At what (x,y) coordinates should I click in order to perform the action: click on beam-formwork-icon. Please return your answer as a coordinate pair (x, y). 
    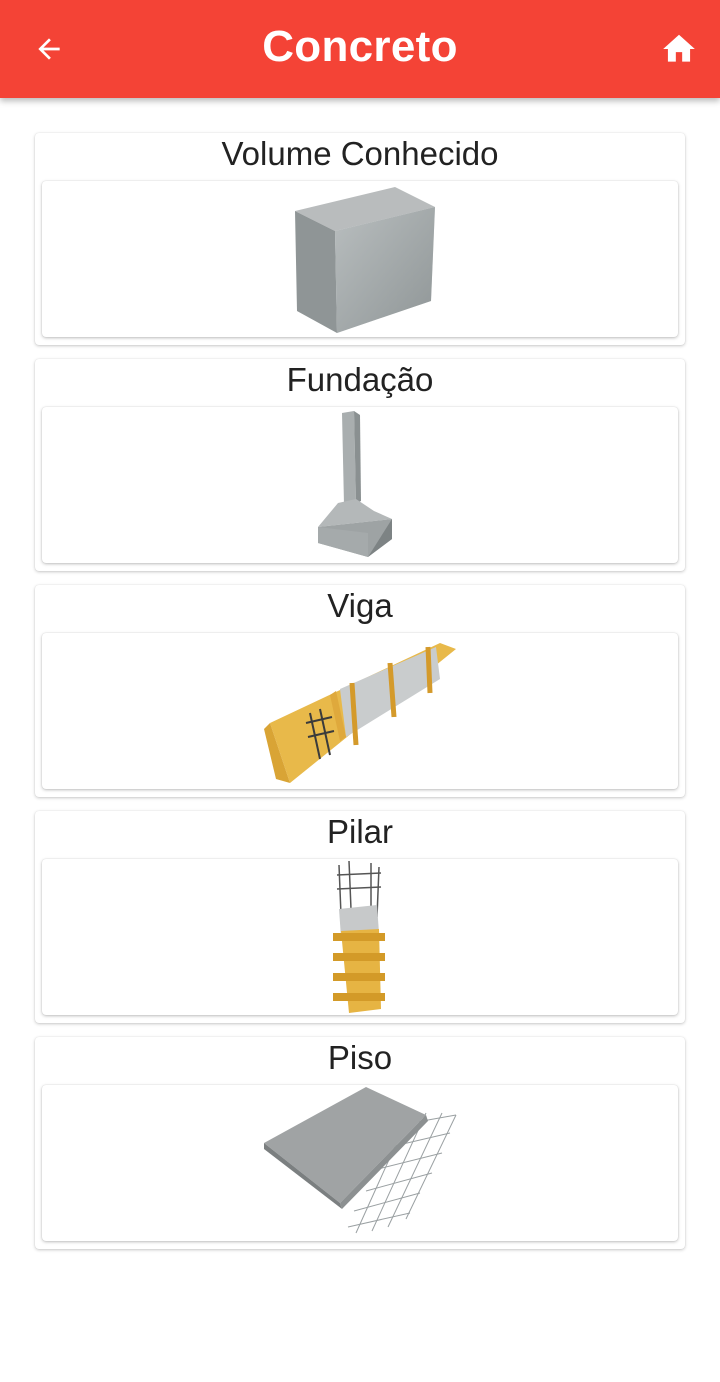
    Looking at the image, I should click on (360, 713).